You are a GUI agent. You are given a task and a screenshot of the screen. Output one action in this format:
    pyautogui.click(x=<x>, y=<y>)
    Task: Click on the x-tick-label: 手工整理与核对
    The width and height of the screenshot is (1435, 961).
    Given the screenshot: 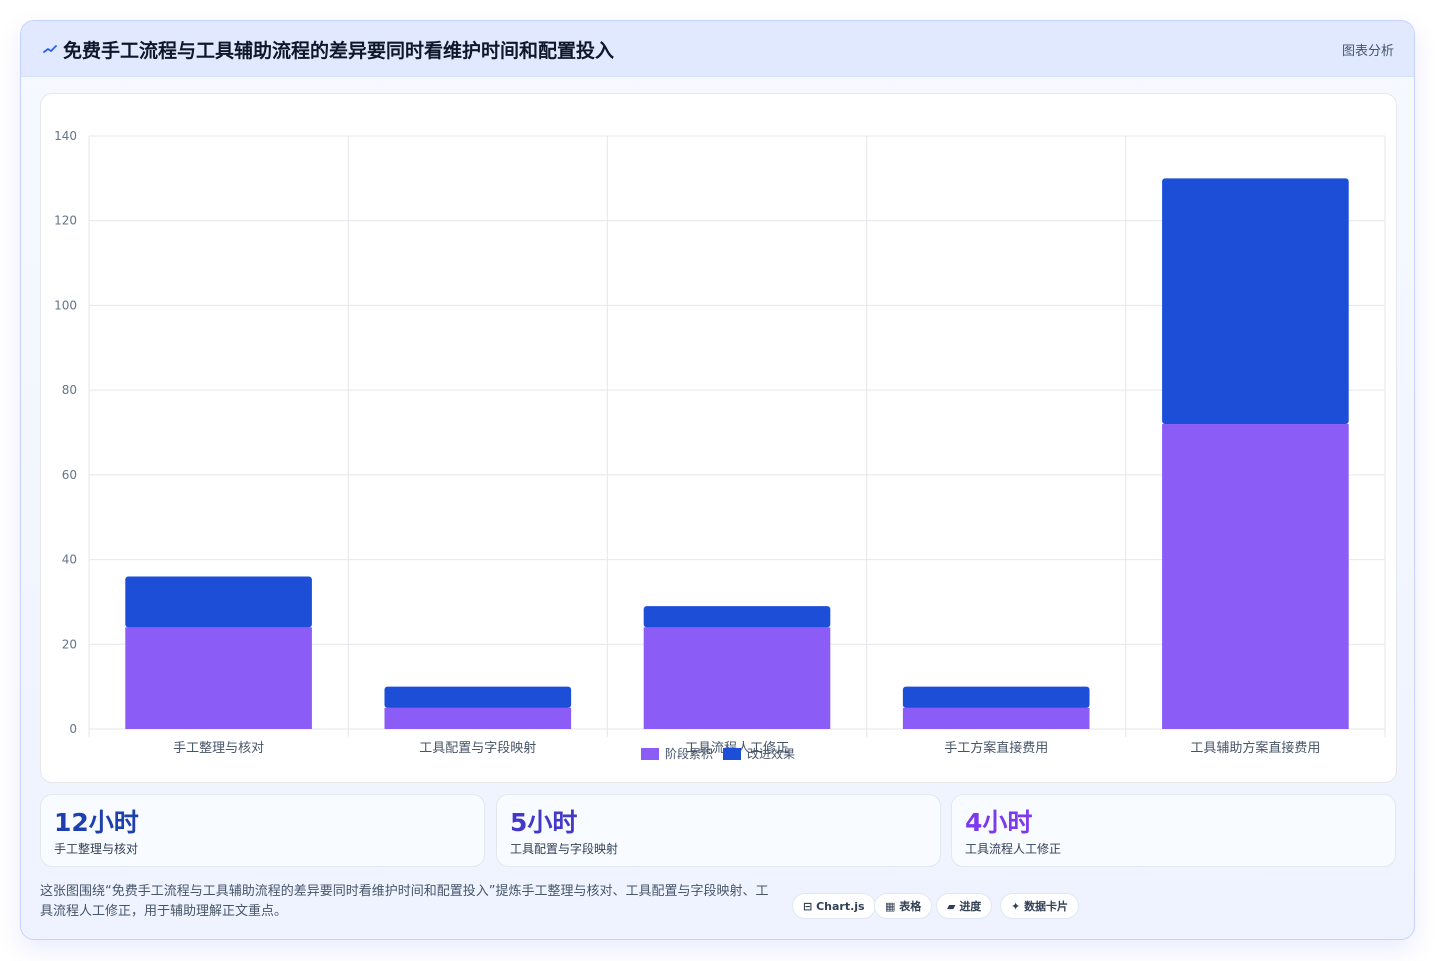 What is the action you would take?
    pyautogui.click(x=218, y=748)
    